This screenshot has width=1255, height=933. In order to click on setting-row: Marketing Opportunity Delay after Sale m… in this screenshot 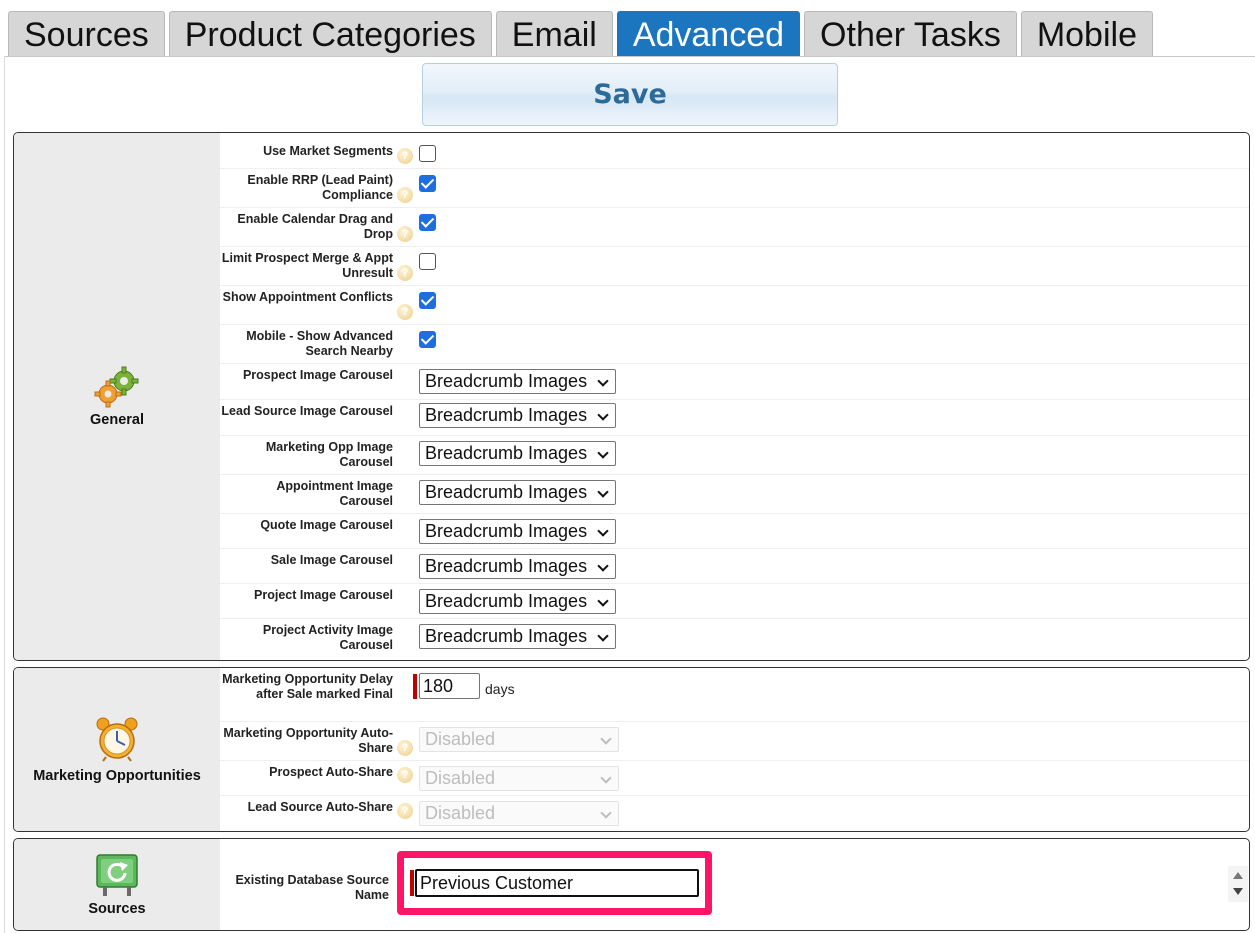, I will do `click(734, 695)`.